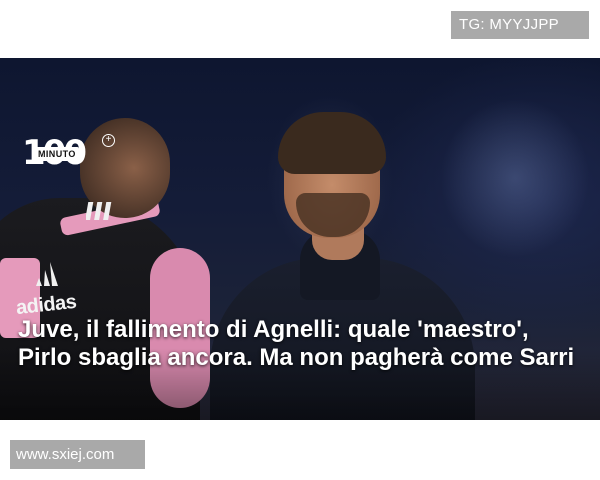 The width and height of the screenshot is (600, 480). I want to click on coach-hair, so click(332, 143).